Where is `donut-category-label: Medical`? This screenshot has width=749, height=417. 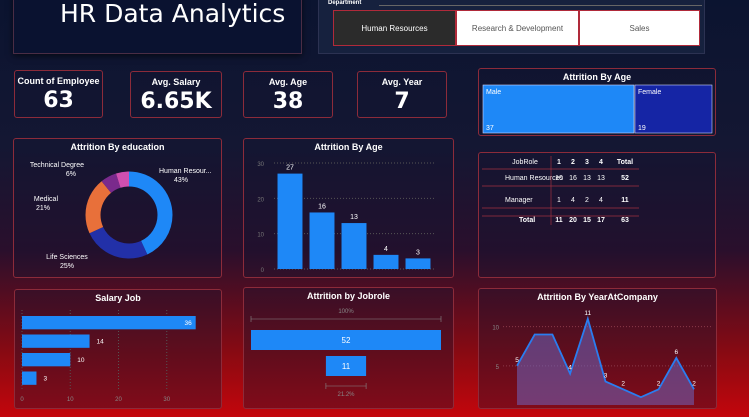
donut-category-label: Medical is located at coordinates (46, 199).